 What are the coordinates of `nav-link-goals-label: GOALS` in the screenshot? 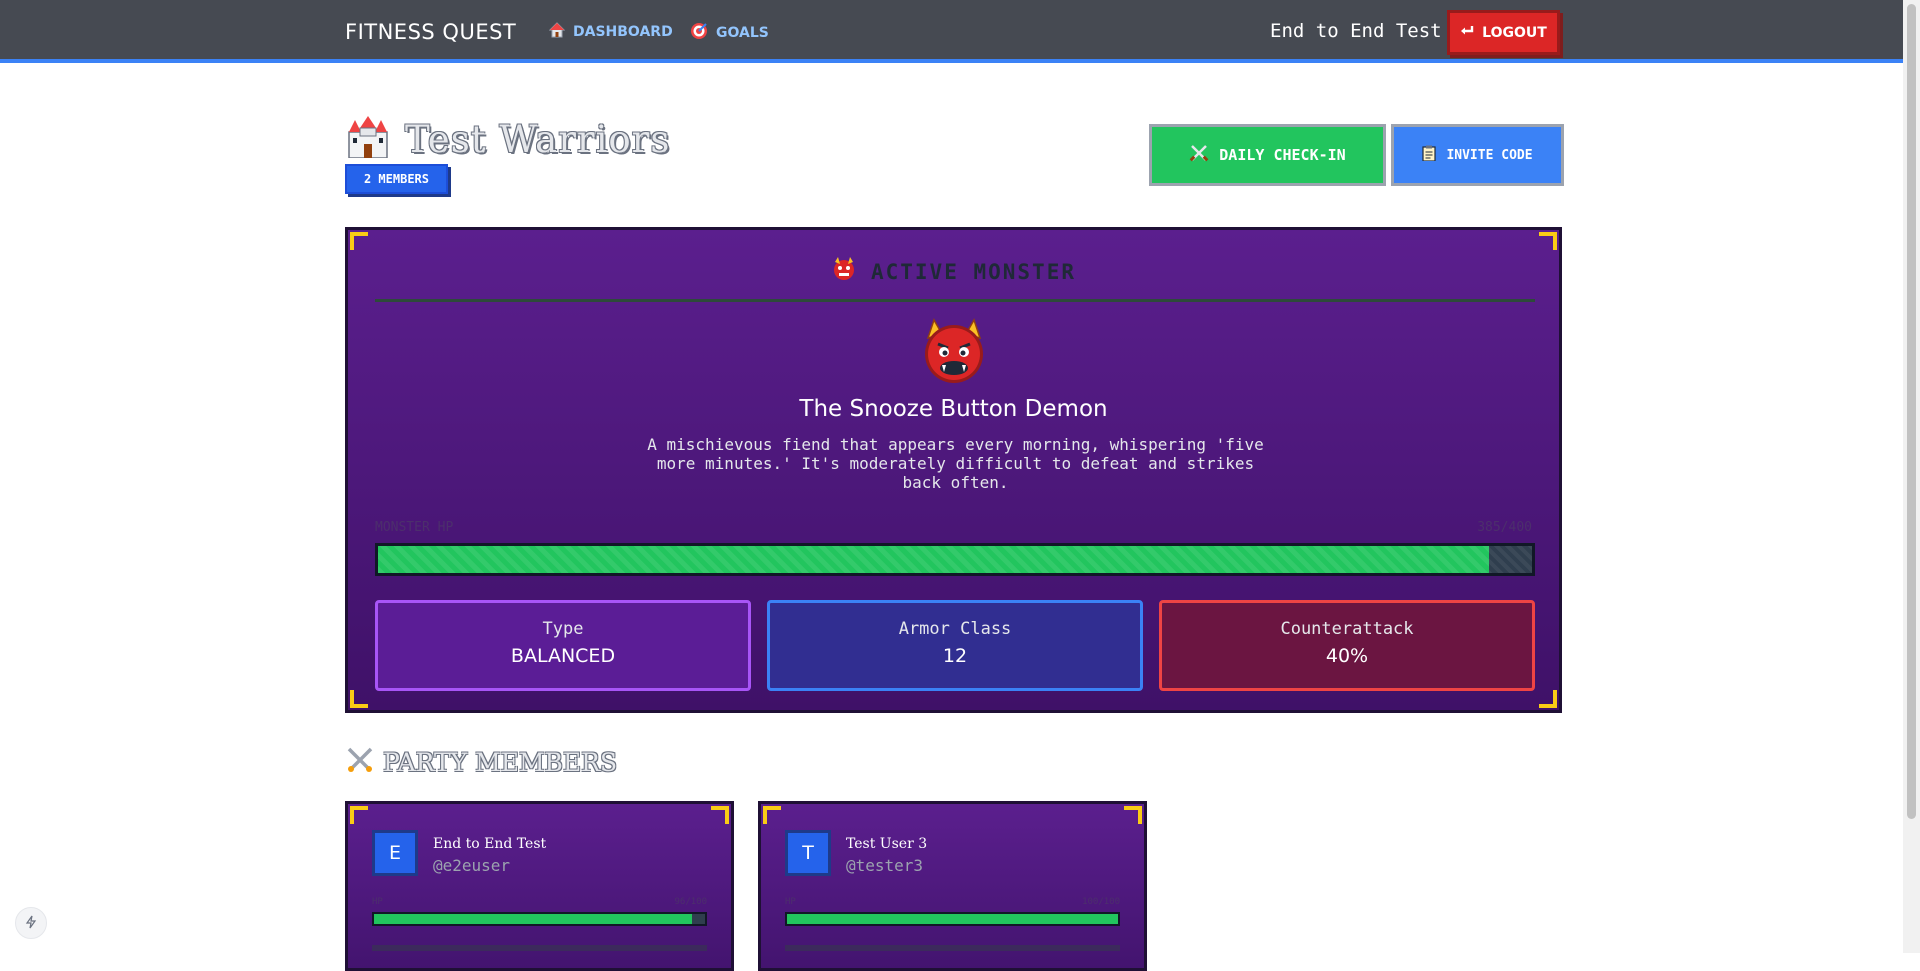 It's located at (742, 33).